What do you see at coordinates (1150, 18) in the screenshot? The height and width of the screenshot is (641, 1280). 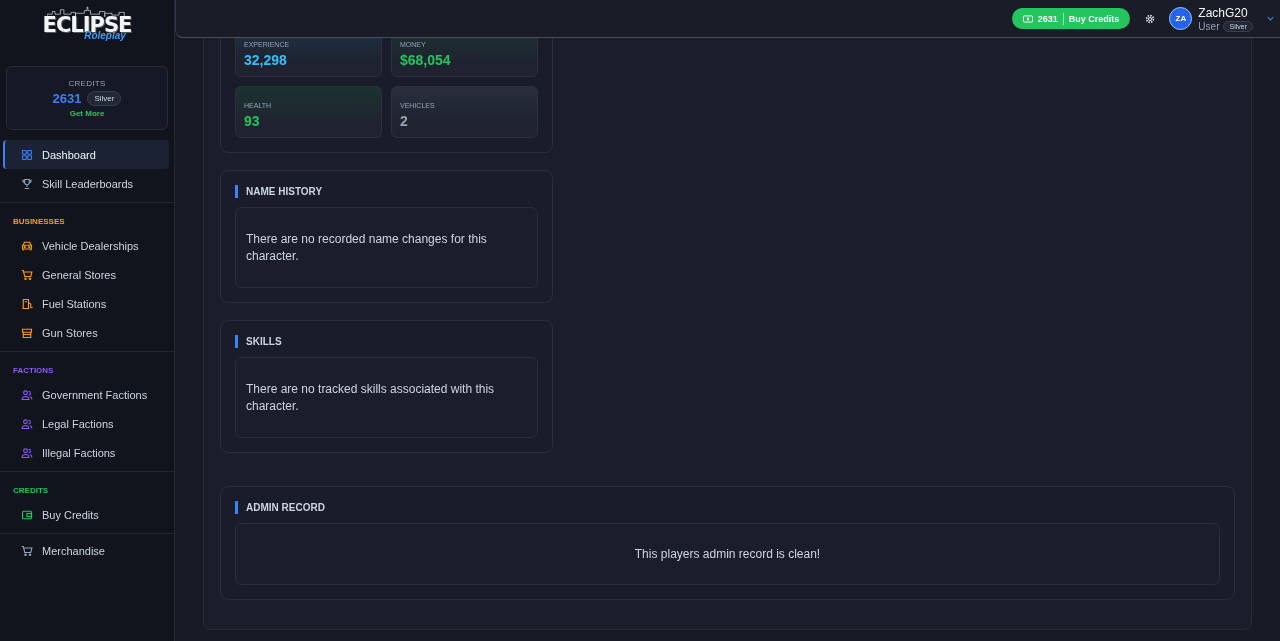 I see `settings-icon` at bounding box center [1150, 18].